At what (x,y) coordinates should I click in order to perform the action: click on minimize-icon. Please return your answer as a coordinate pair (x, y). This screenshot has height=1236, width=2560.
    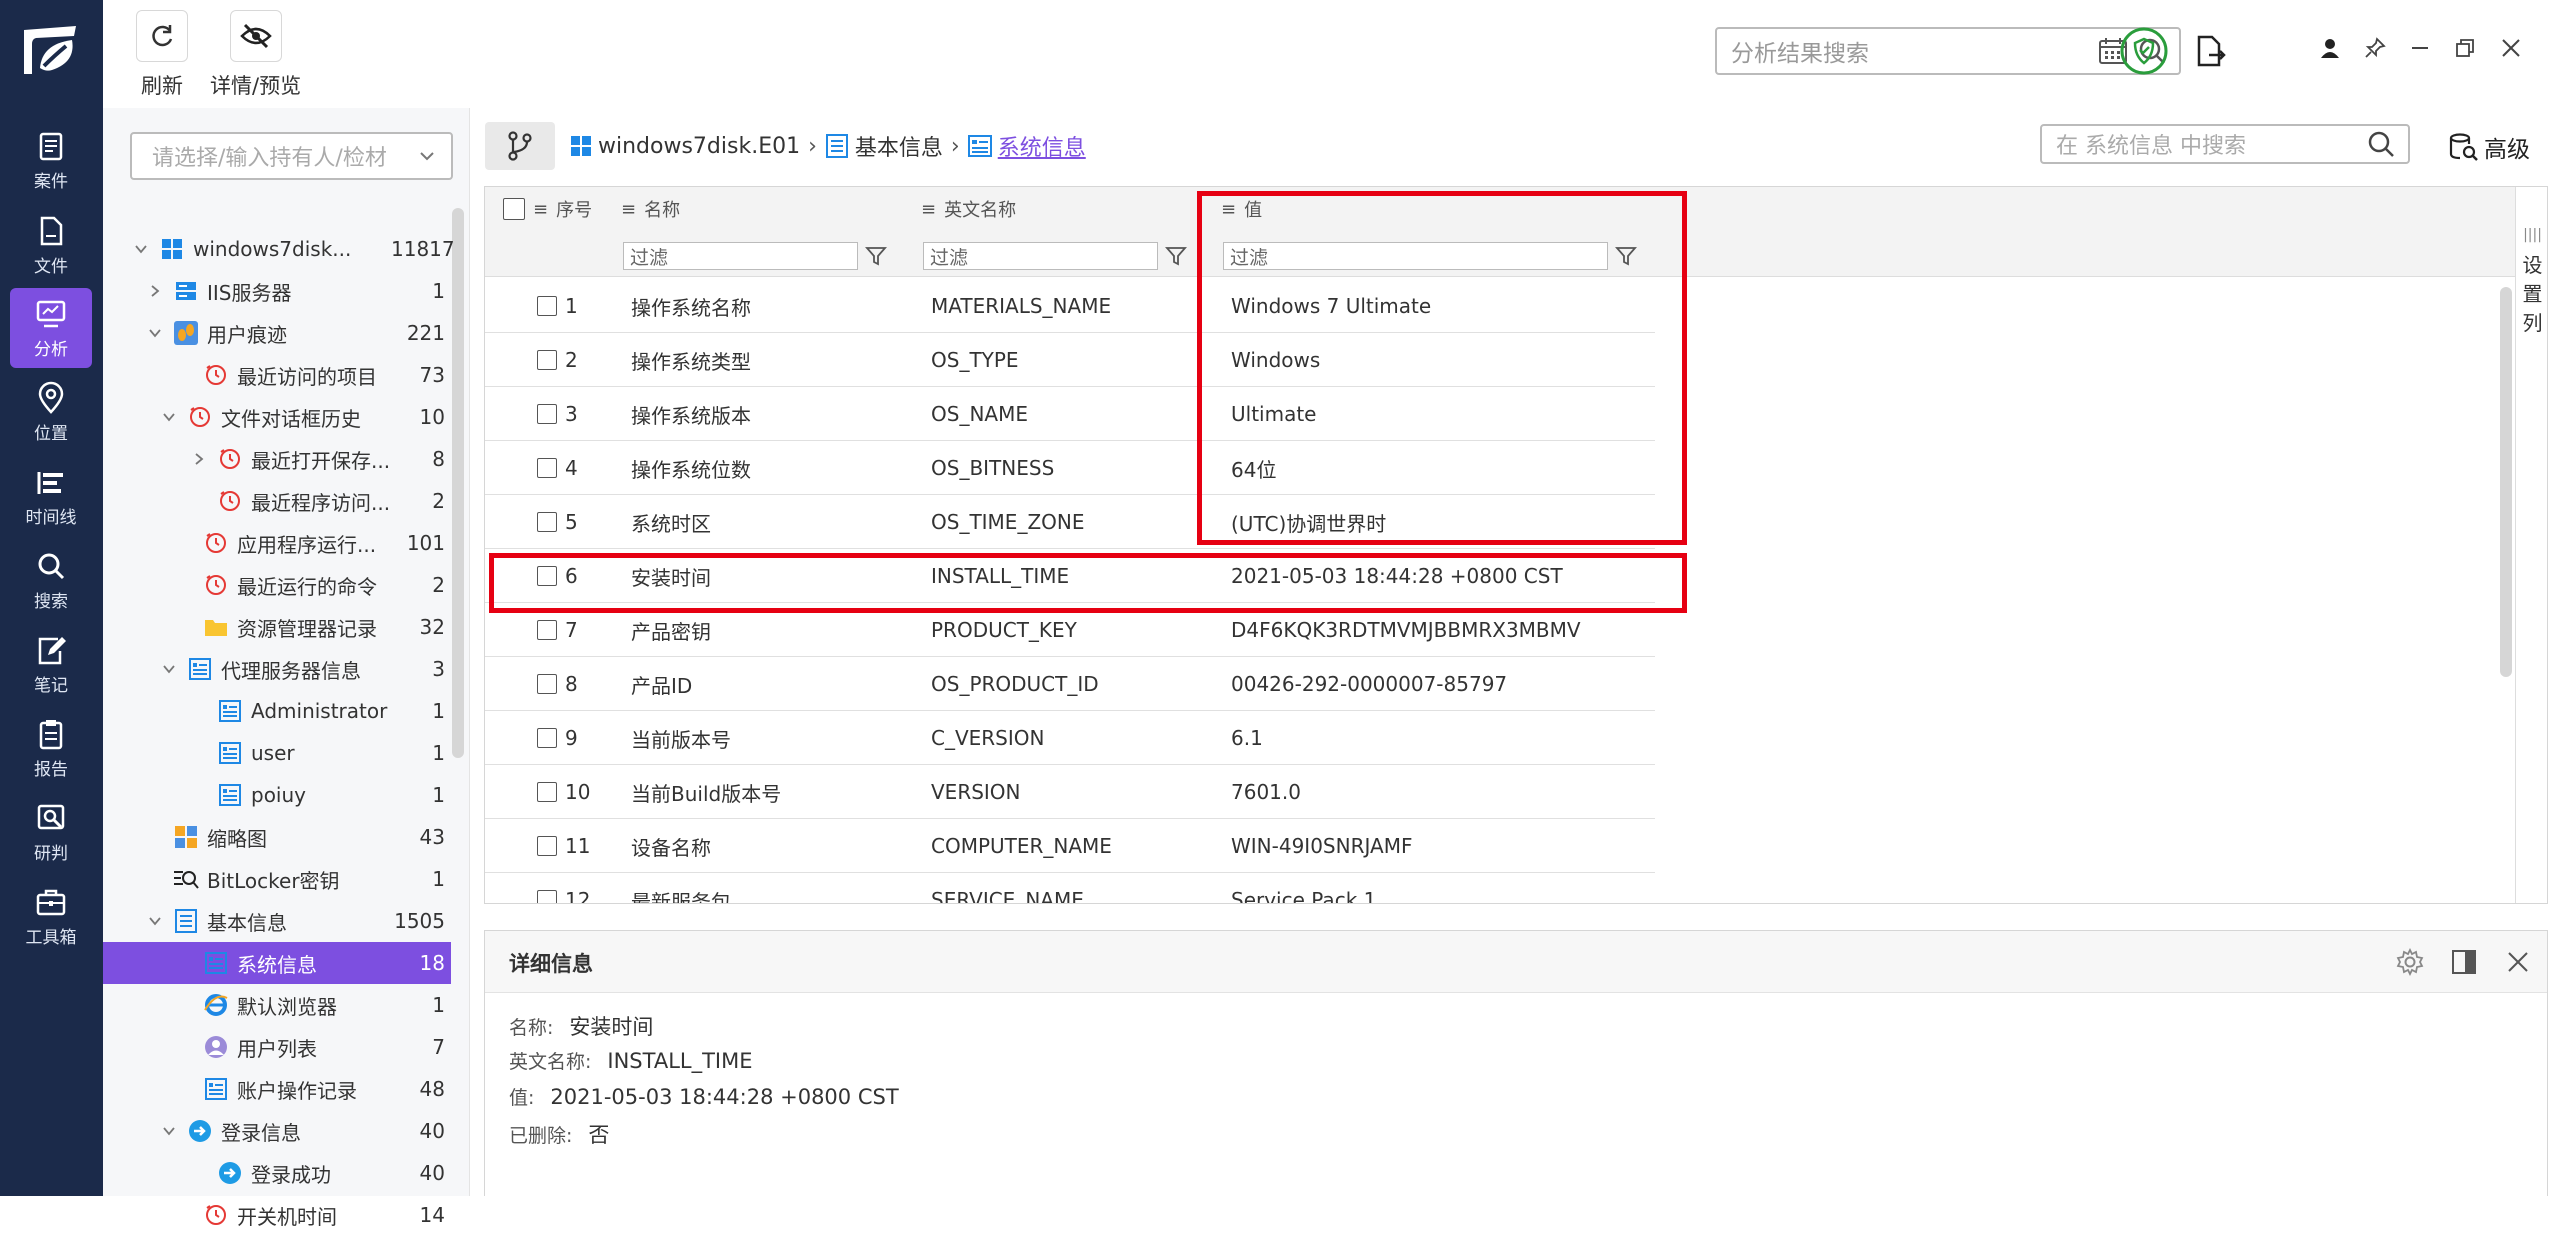
    Looking at the image, I should click on (2420, 48).